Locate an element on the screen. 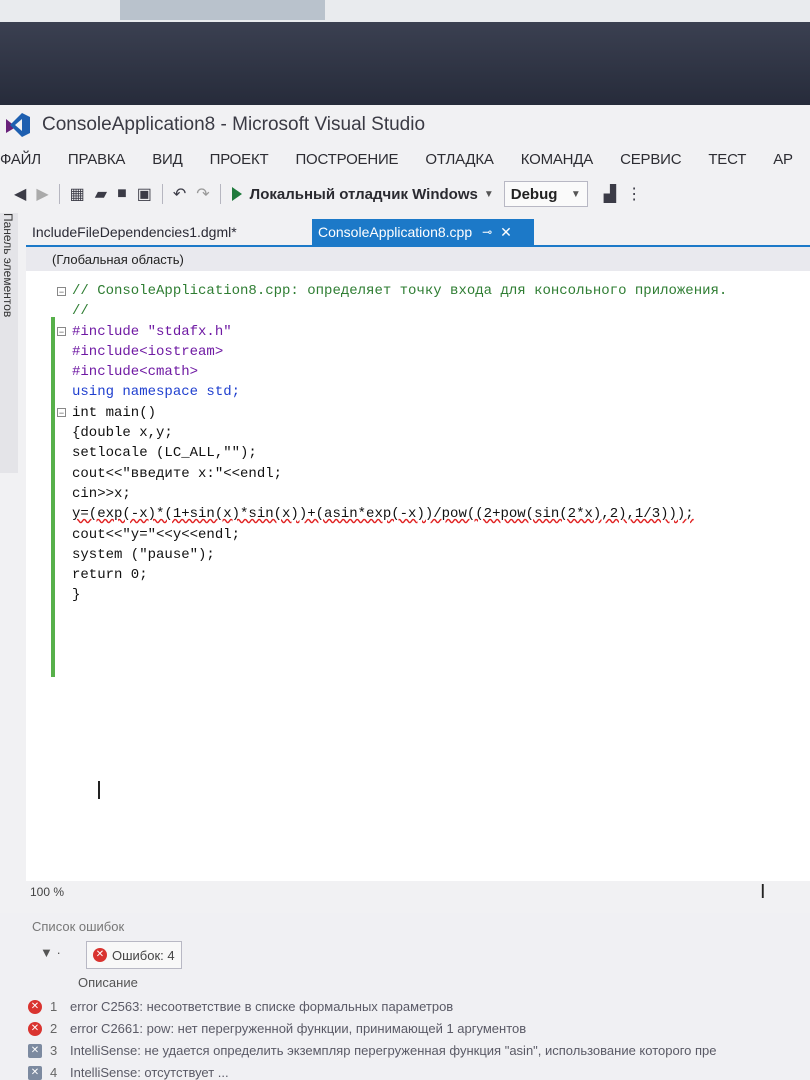 This screenshot has width=810, height=1080. start-debugging-button: Локальный отладчик Windows ▼ is located at coordinates (362, 194).